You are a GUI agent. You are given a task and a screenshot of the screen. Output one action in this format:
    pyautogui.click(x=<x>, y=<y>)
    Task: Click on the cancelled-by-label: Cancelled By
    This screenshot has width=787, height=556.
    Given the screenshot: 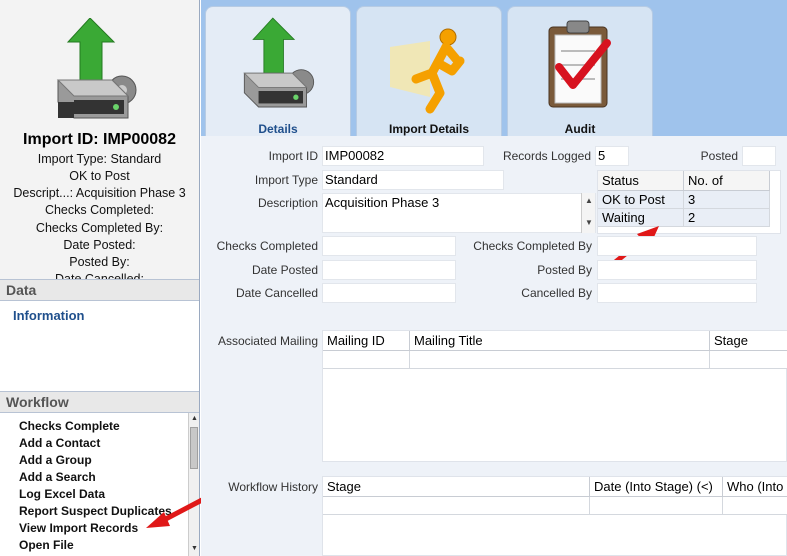 What is the action you would take?
    pyautogui.click(x=556, y=293)
    